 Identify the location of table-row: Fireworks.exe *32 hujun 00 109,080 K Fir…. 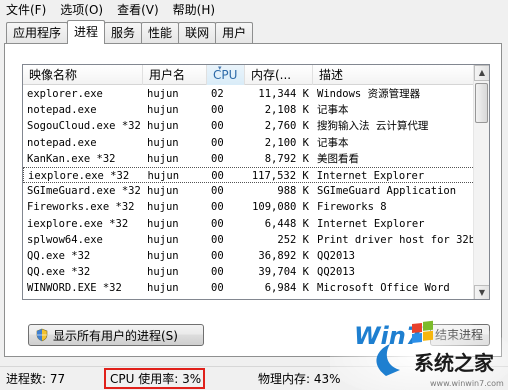
(249, 207).